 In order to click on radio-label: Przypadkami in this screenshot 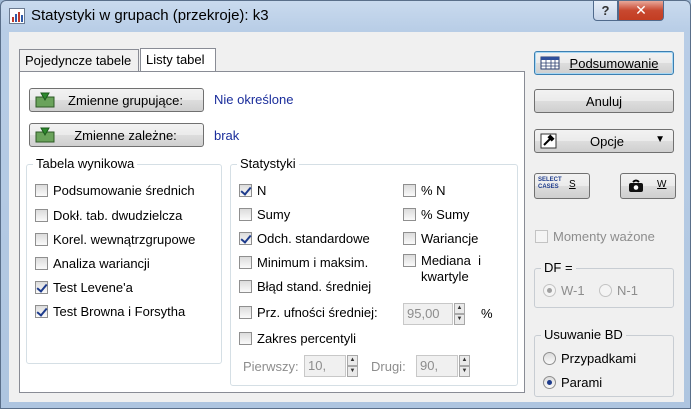, I will do `click(599, 358)`.